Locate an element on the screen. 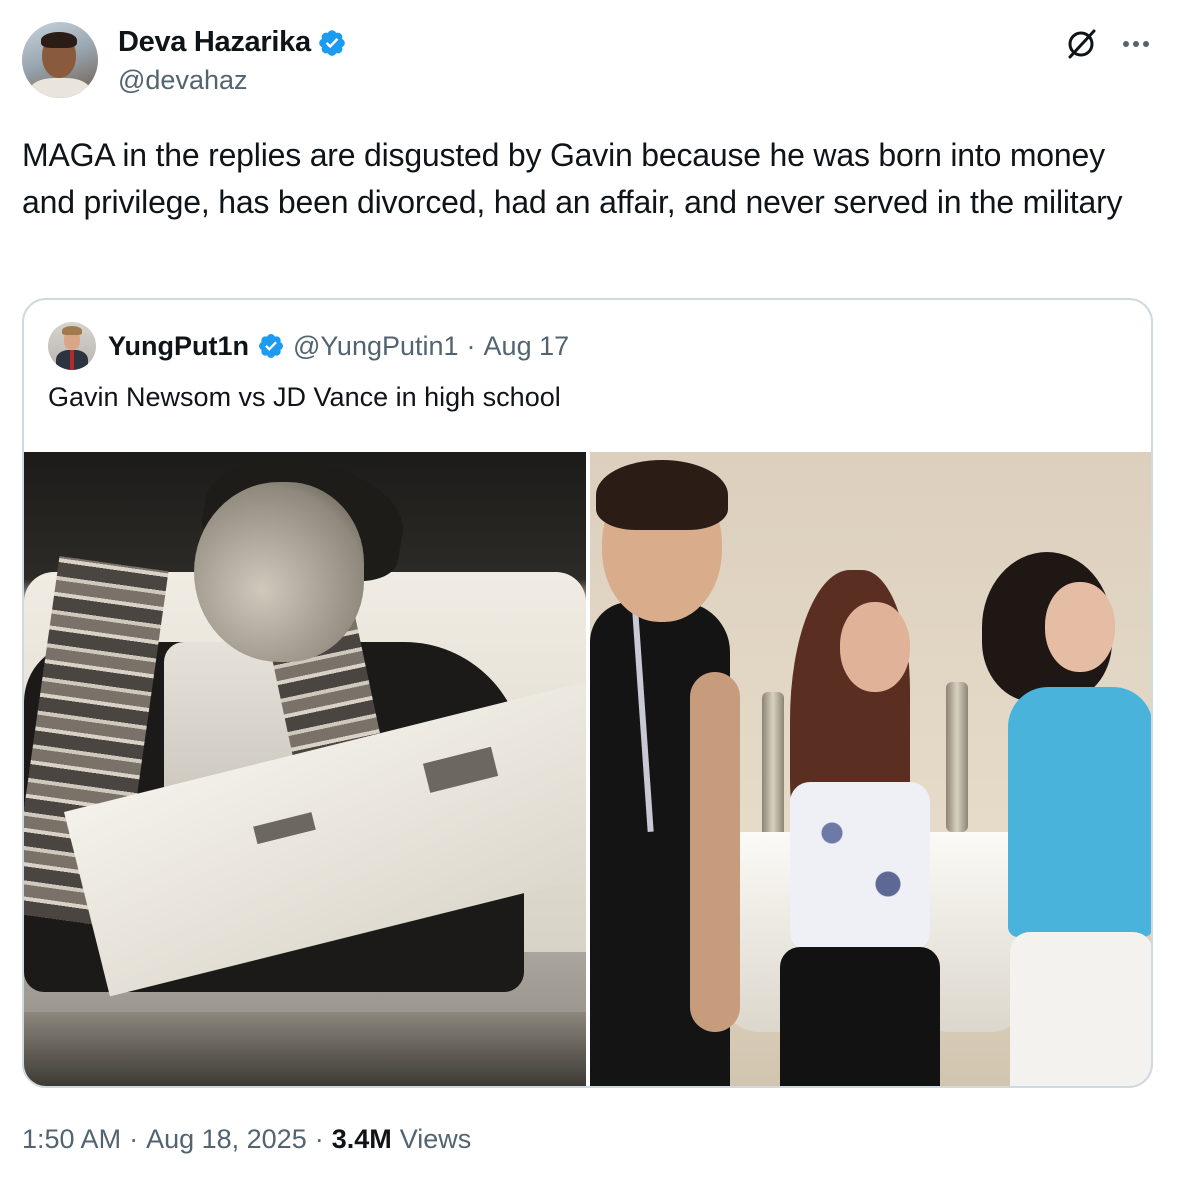 The height and width of the screenshot is (1188, 1178). author-name-row: Deva Hazarika is located at coordinates (232, 42).